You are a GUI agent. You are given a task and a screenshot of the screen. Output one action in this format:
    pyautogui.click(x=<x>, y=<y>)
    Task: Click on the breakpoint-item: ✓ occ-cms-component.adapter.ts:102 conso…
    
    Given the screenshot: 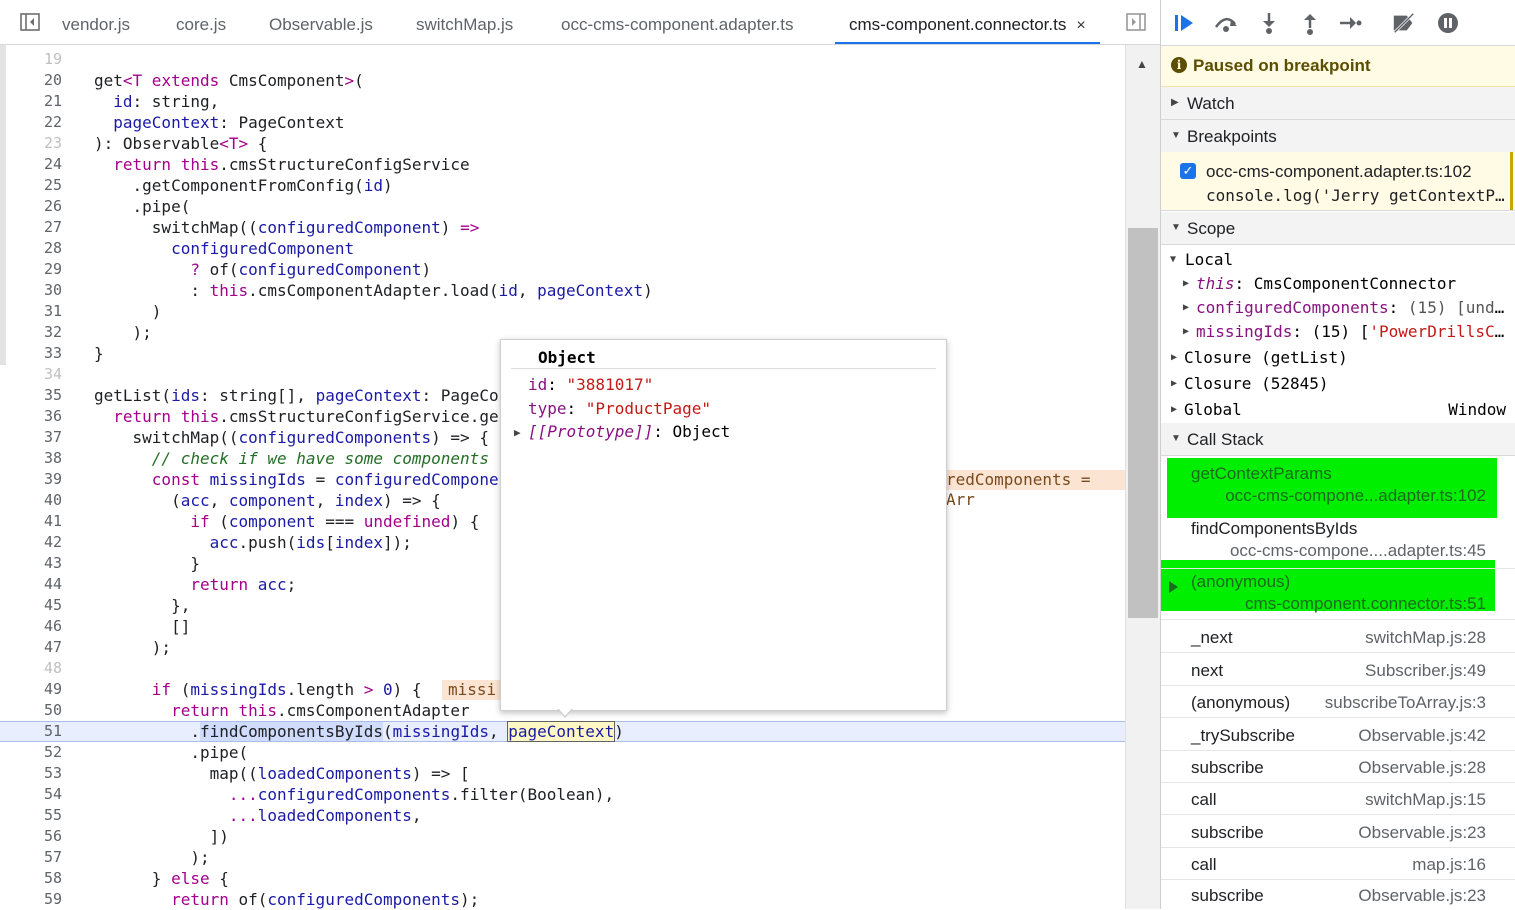 What is the action you would take?
    pyautogui.click(x=1338, y=181)
    